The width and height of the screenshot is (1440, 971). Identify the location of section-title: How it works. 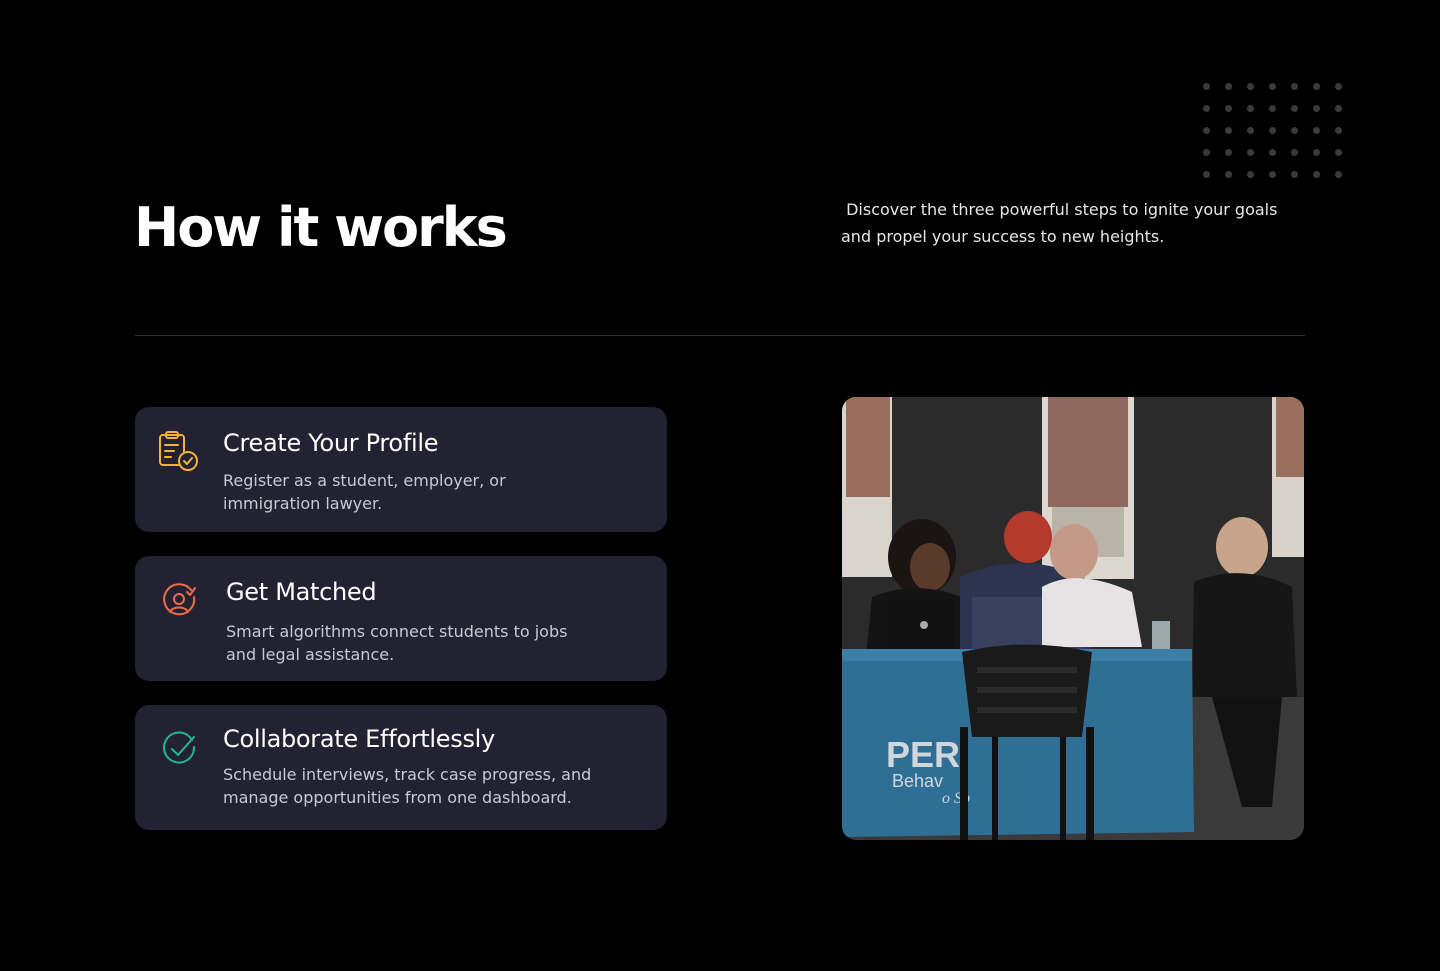
(321, 227).